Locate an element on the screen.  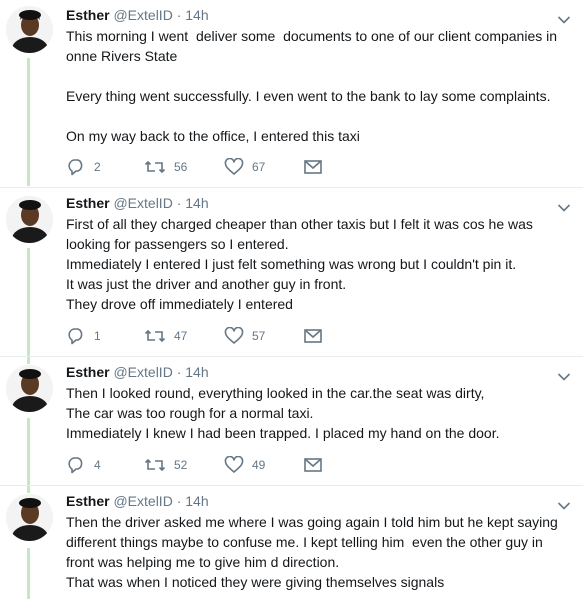
retweet-button: 52 is located at coordinates (184, 465).